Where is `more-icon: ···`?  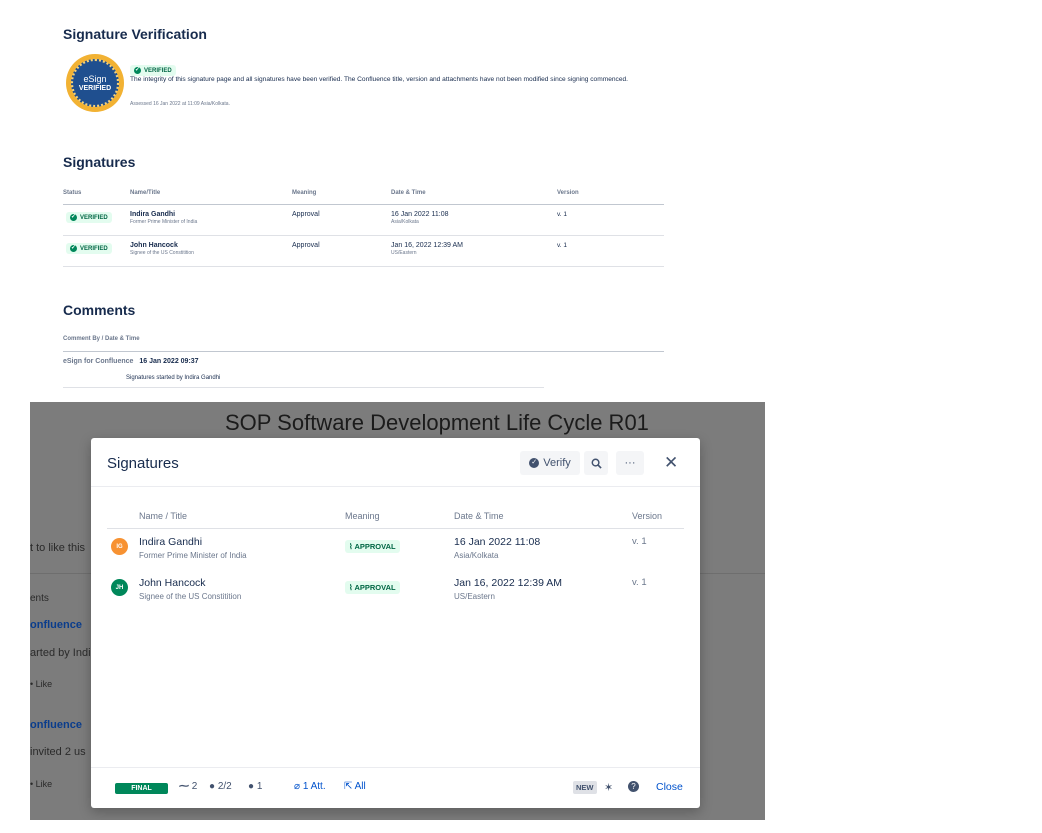
more-icon: ··· is located at coordinates (630, 463).